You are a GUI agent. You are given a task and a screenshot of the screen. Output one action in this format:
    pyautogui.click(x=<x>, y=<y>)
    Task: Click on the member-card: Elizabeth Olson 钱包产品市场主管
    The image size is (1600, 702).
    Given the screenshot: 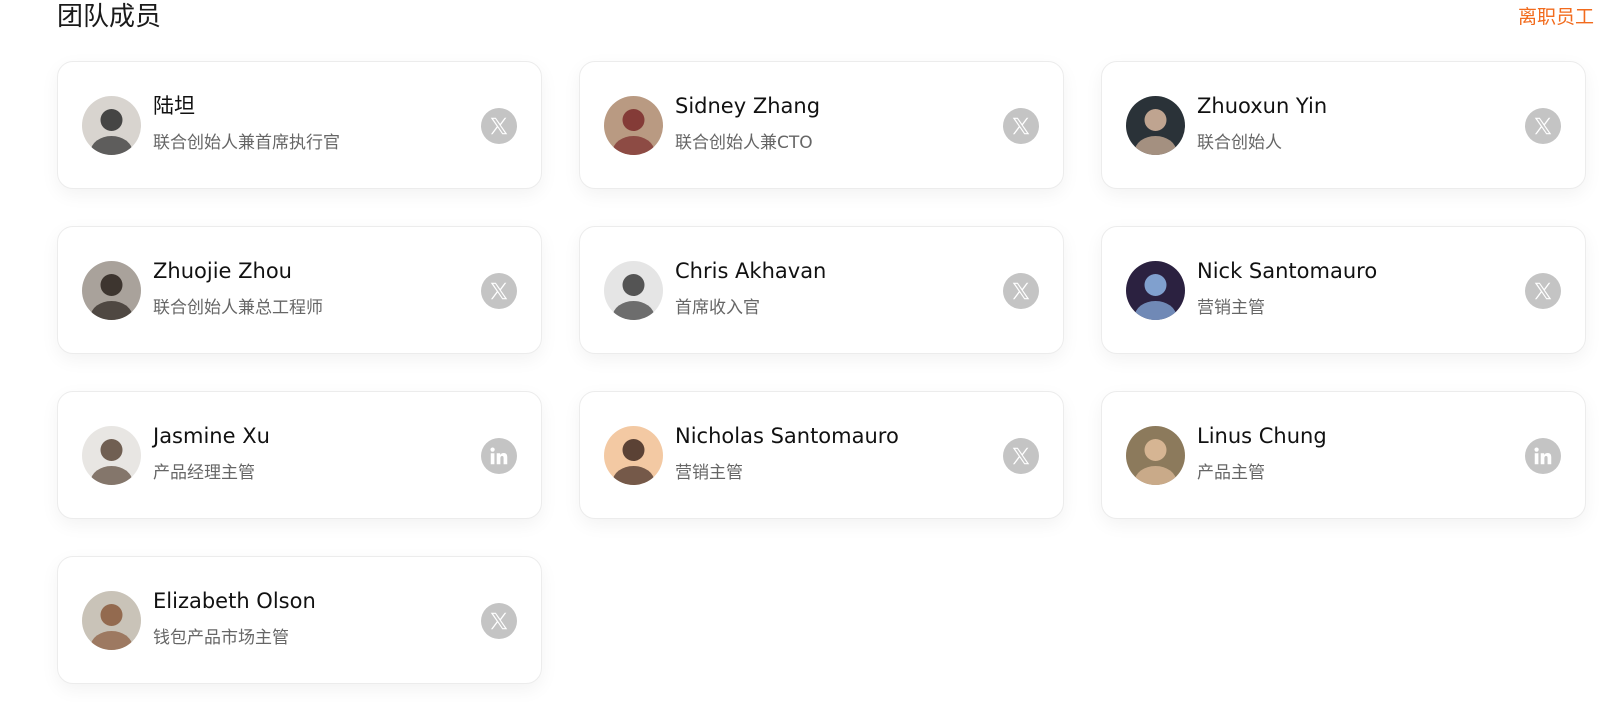 What is the action you would take?
    pyautogui.click(x=299, y=620)
    